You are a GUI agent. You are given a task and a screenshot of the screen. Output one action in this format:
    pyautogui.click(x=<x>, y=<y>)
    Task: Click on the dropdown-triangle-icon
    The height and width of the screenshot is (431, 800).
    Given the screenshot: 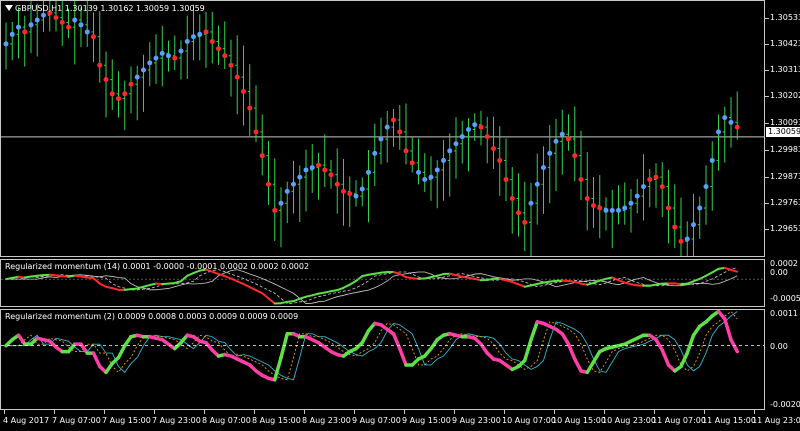 What is the action you would take?
    pyautogui.click(x=9, y=8)
    